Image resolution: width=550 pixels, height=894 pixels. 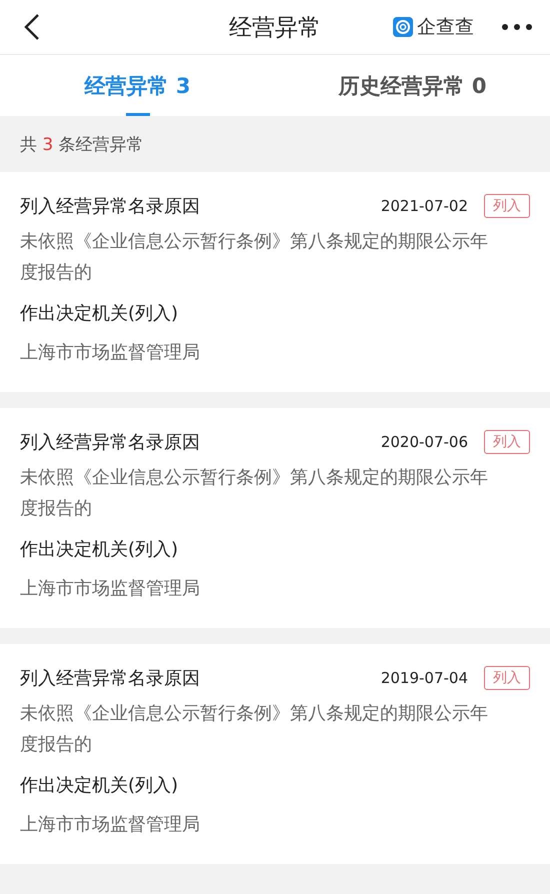 What do you see at coordinates (424, 206) in the screenshot?
I see `record-date: 2021-07-02` at bounding box center [424, 206].